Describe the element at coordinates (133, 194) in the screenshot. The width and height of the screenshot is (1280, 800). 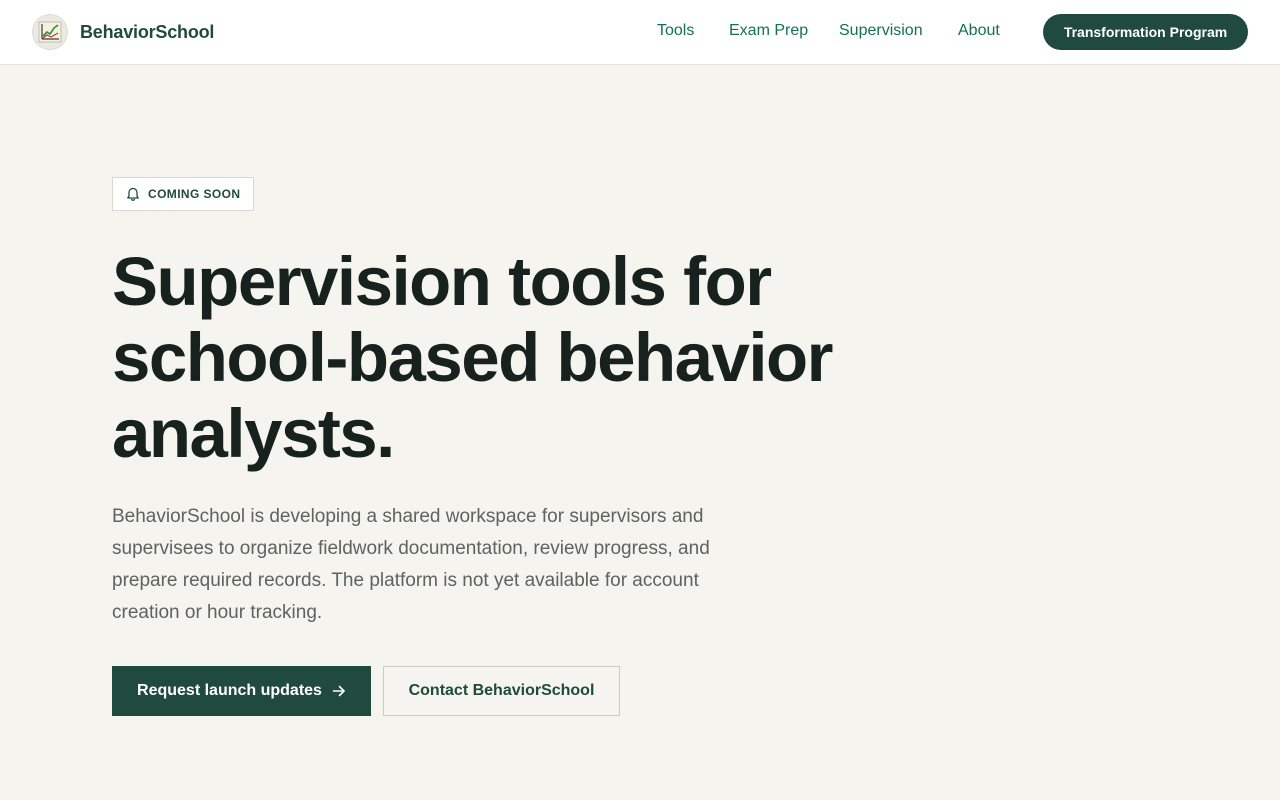
I see `bell-icon` at that location.